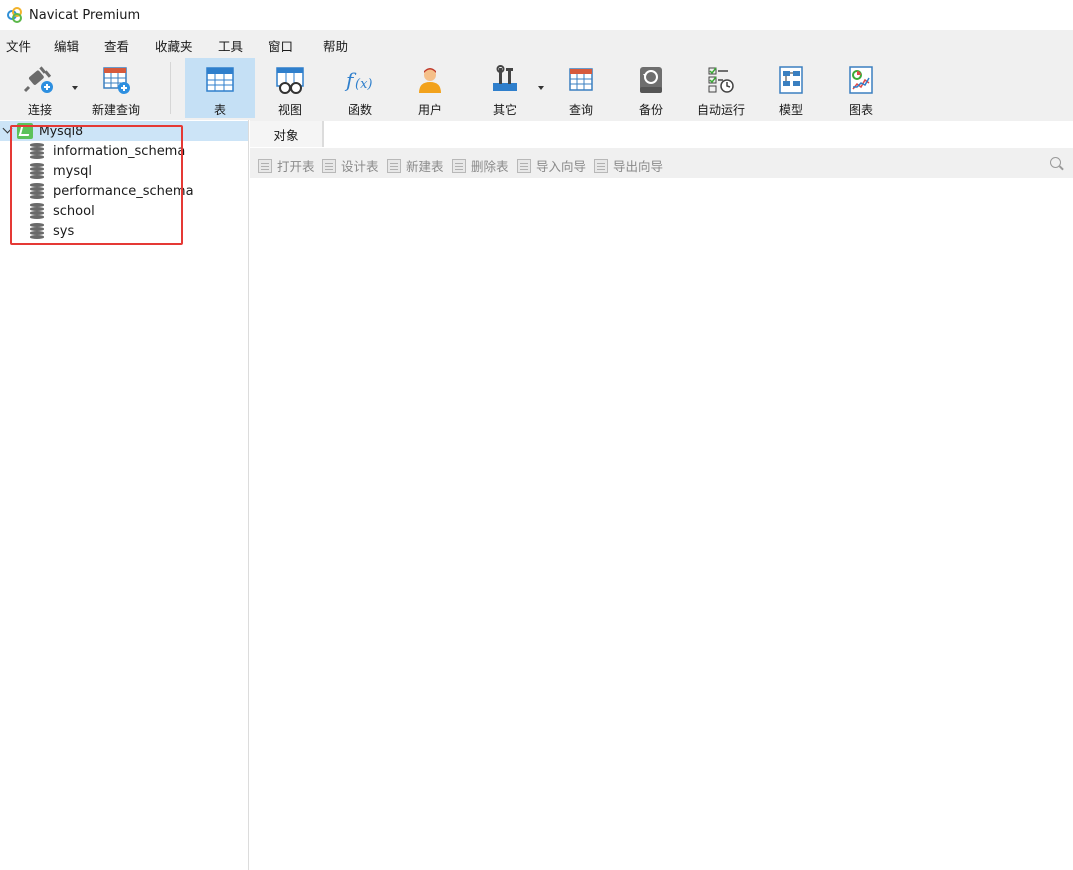 The height and width of the screenshot is (870, 1073). I want to click on menu-view: 查看, so click(116, 45).